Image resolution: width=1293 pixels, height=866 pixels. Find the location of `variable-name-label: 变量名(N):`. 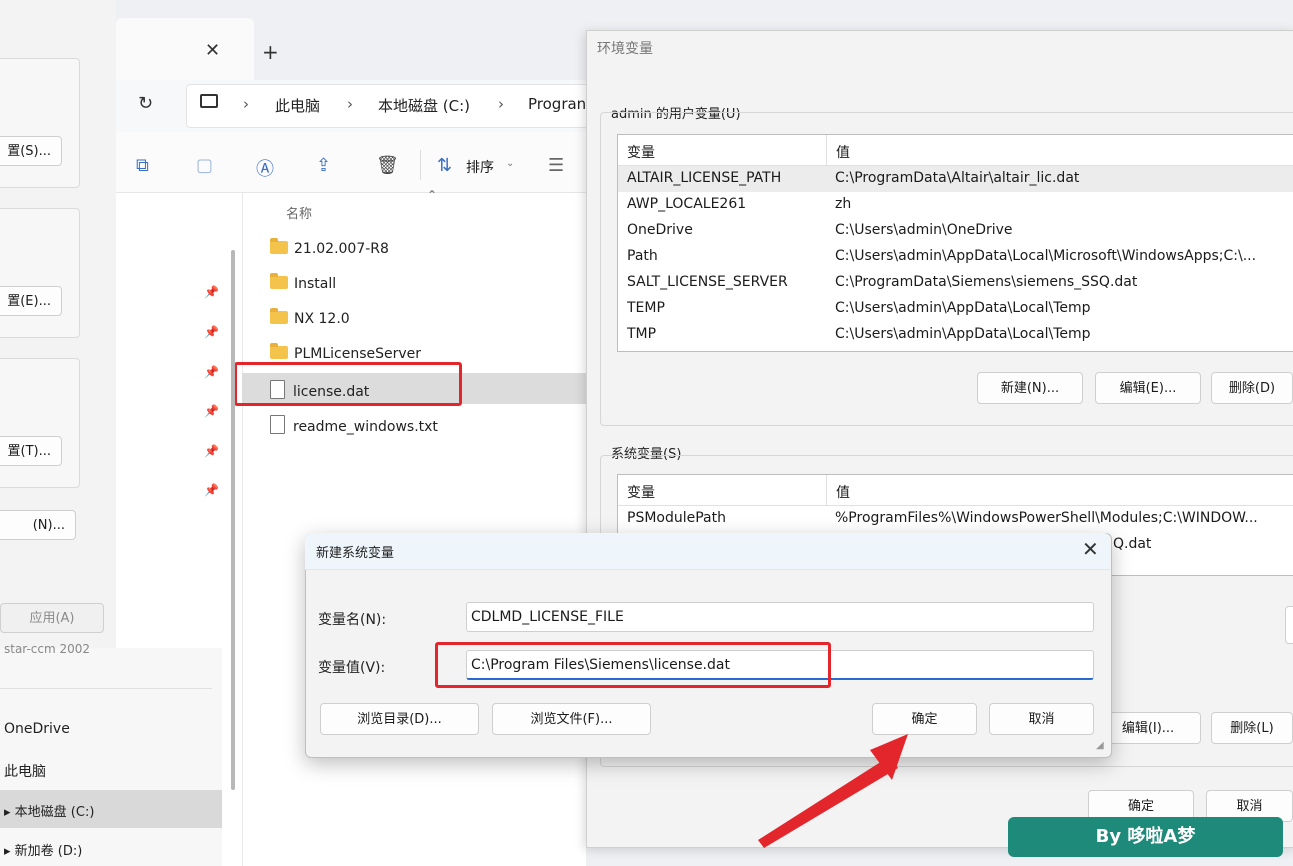

variable-name-label: 变量名(N): is located at coordinates (352, 620).